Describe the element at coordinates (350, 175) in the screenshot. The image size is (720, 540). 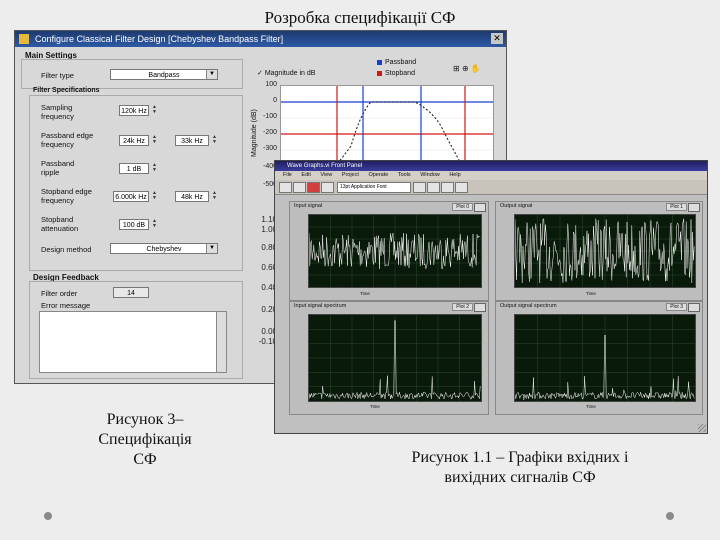
I see `menu-project: Project` at that location.